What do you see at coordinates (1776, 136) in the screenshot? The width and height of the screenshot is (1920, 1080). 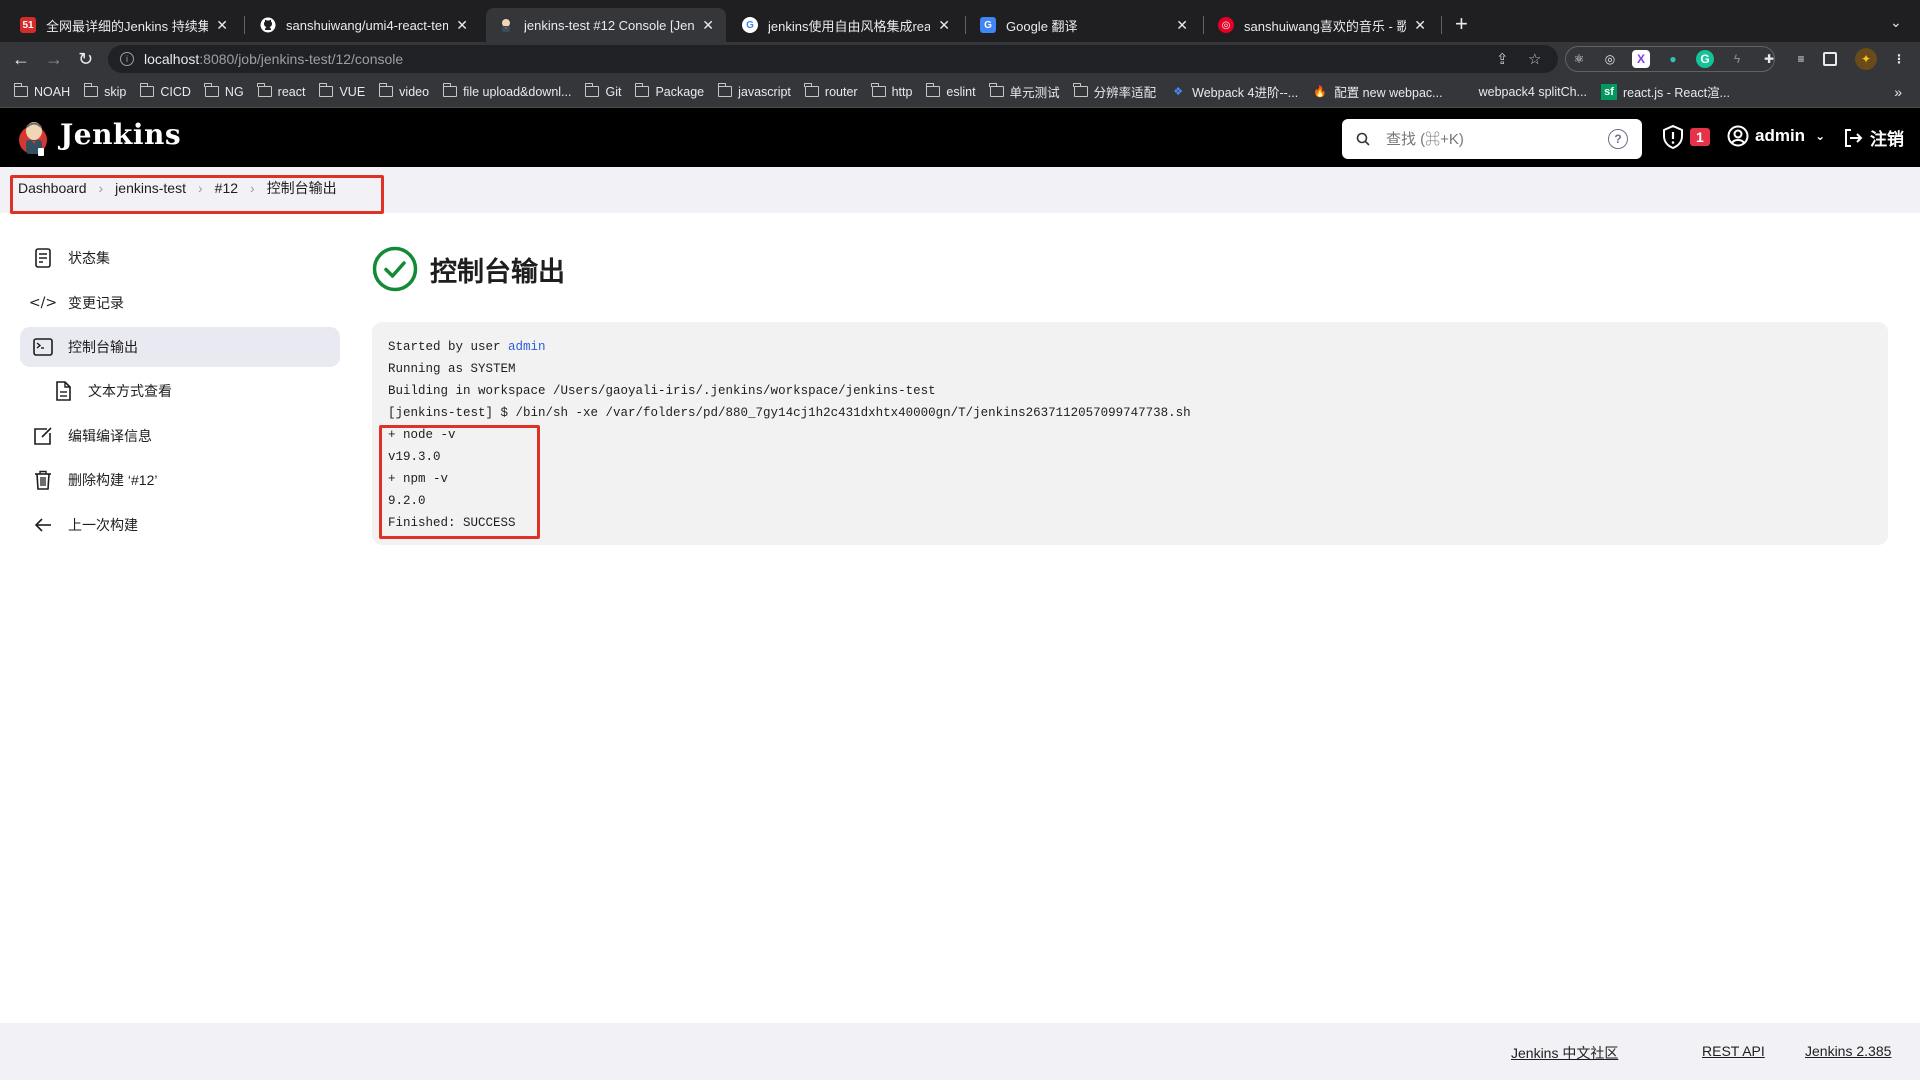 I see `user-menu: admin ⌄` at bounding box center [1776, 136].